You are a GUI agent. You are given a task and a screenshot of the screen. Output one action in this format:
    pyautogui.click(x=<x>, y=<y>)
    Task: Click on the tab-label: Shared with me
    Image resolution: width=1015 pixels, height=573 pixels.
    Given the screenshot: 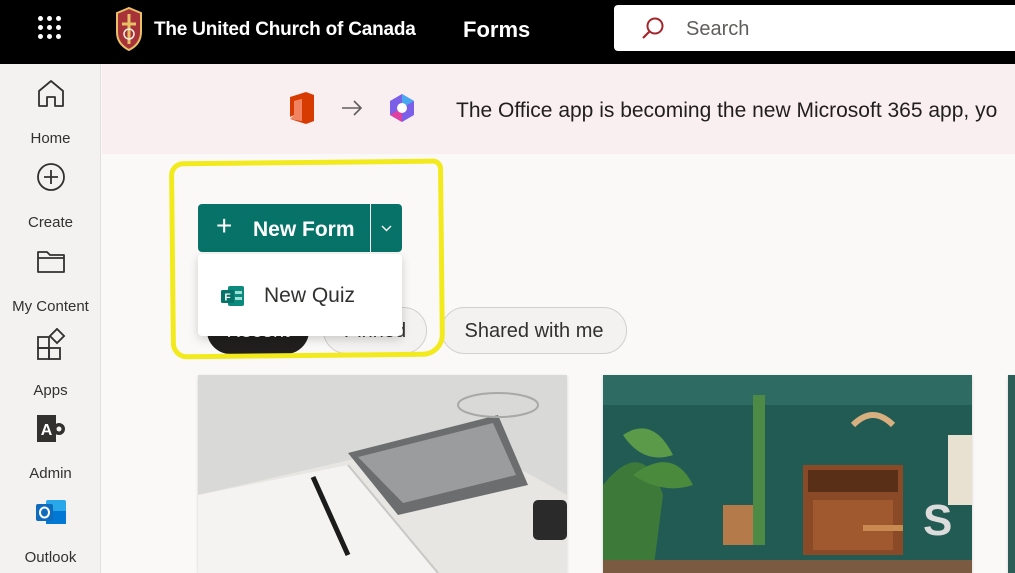 What is the action you would take?
    pyautogui.click(x=534, y=331)
    